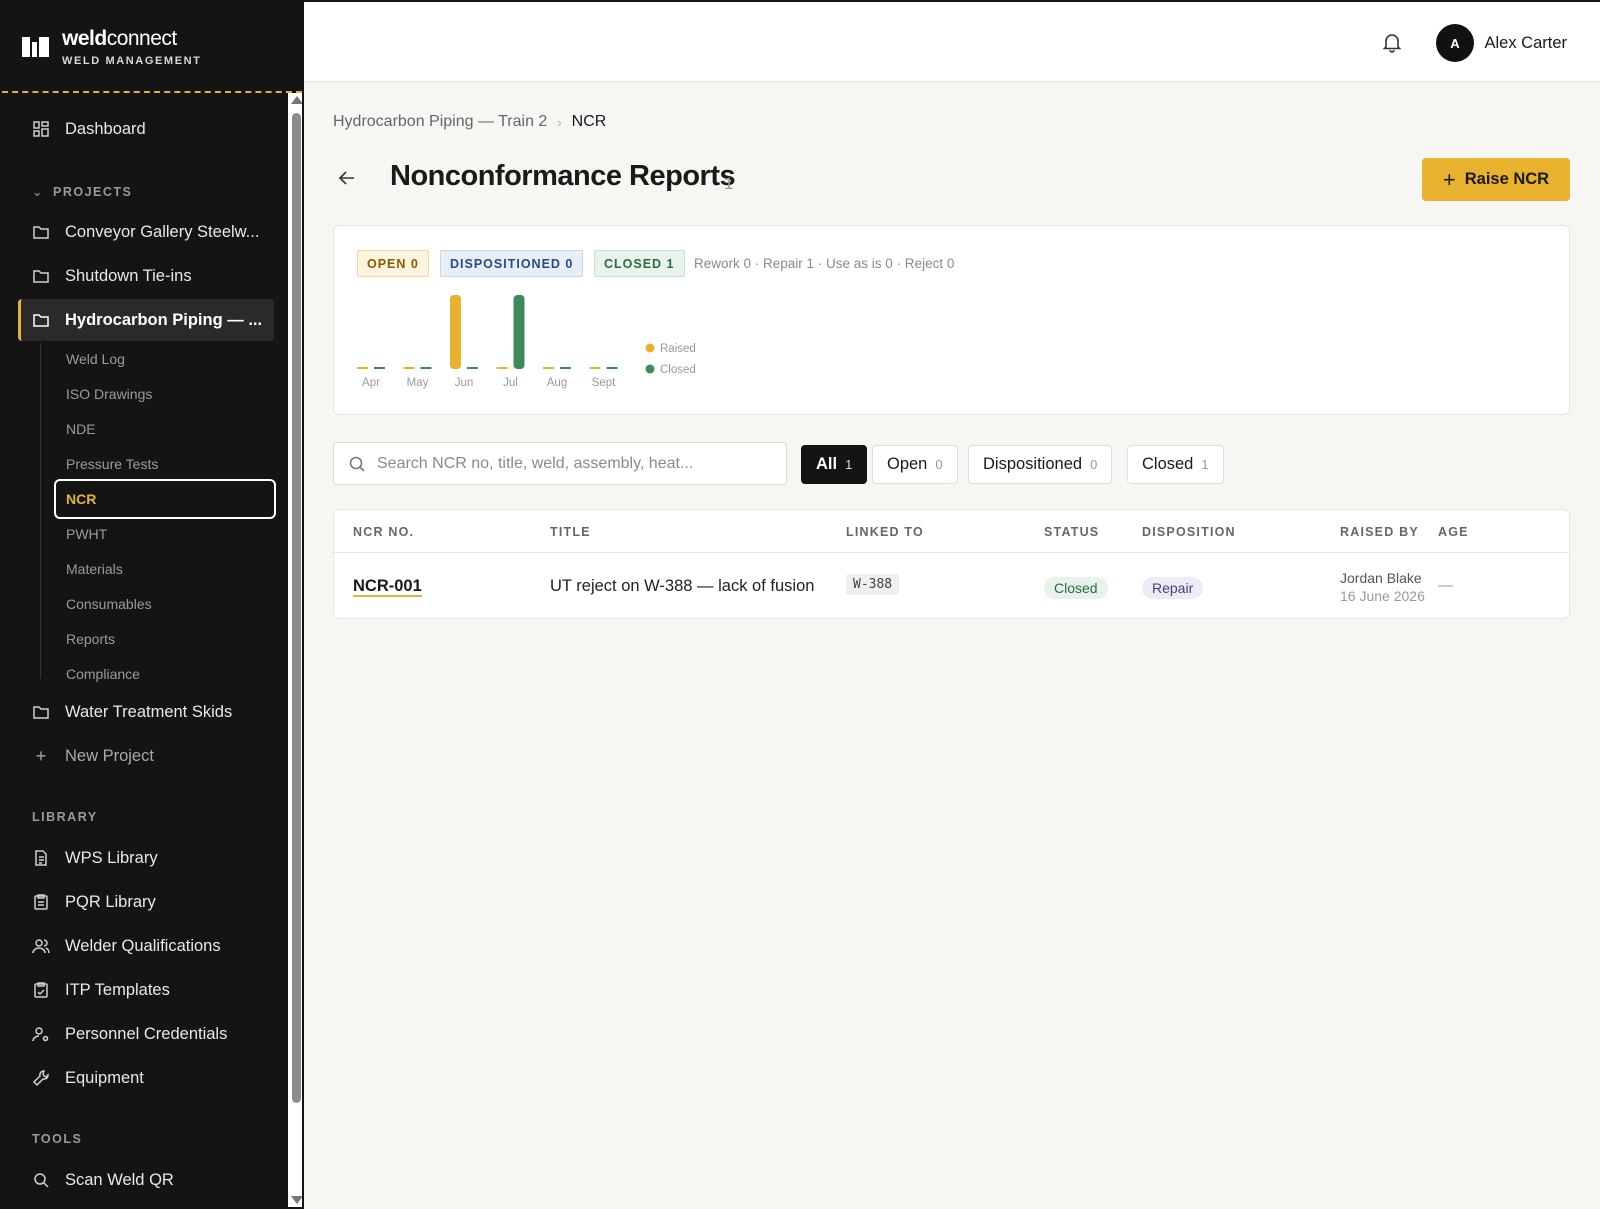 This screenshot has height=1209, width=1600. What do you see at coordinates (604, 383) in the screenshot?
I see `x-tick-label: Sept` at bounding box center [604, 383].